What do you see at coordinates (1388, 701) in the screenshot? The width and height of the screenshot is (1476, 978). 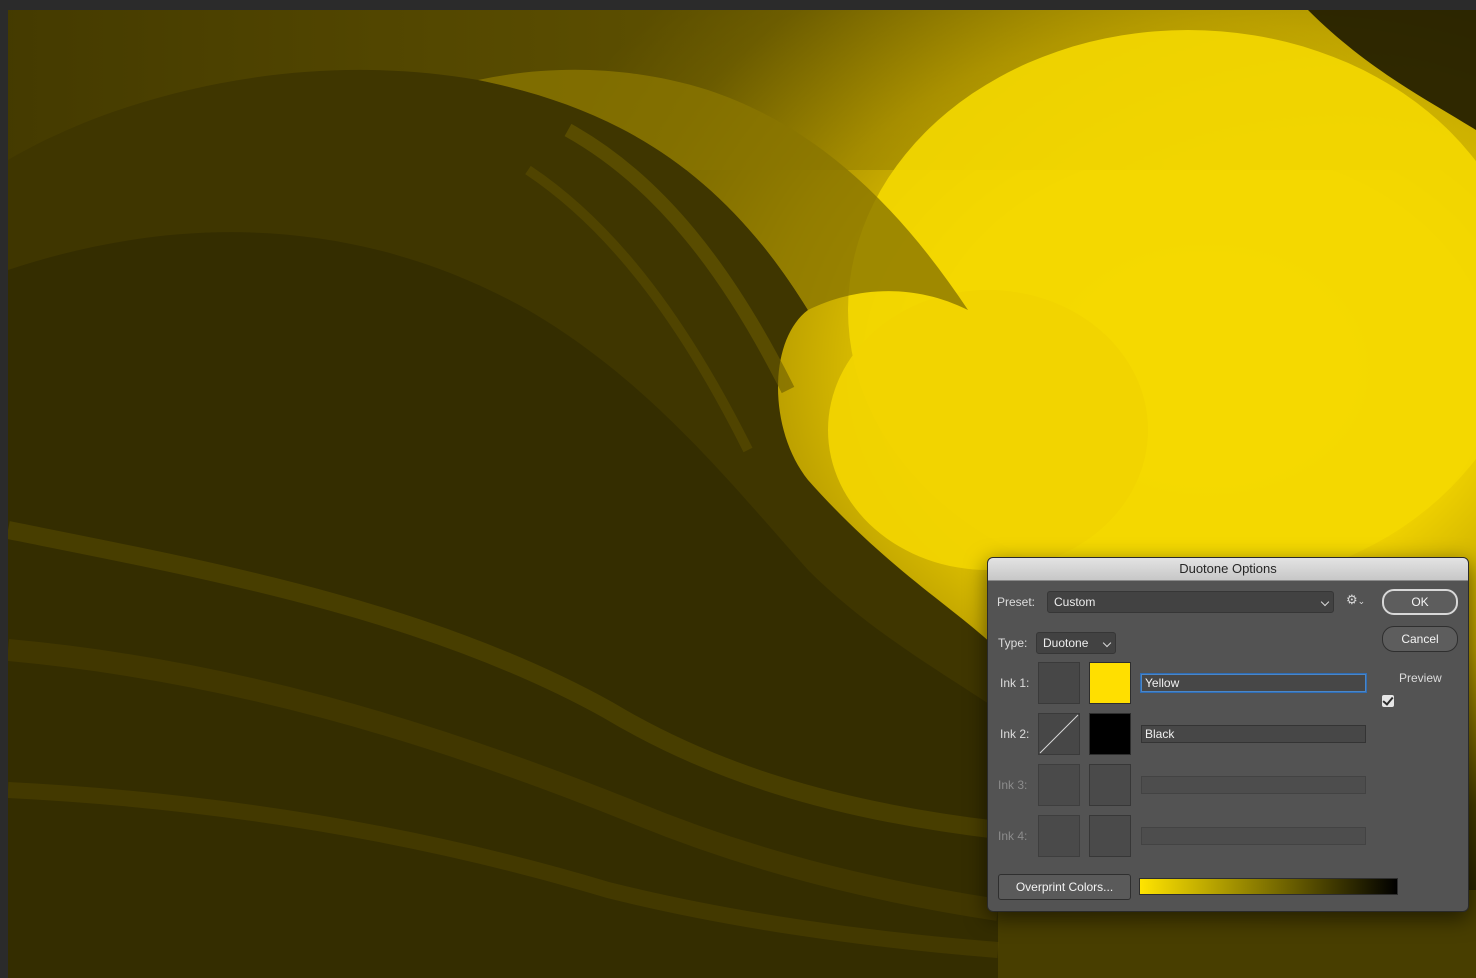 I see `preview-checkbox` at bounding box center [1388, 701].